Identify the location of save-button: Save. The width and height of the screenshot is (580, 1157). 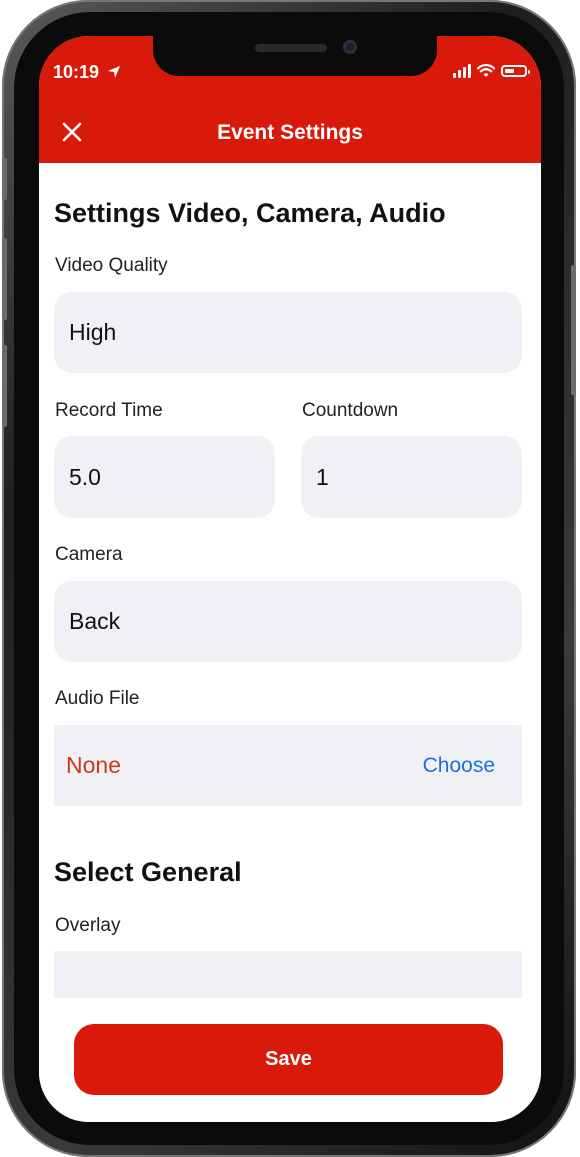
(288, 1059).